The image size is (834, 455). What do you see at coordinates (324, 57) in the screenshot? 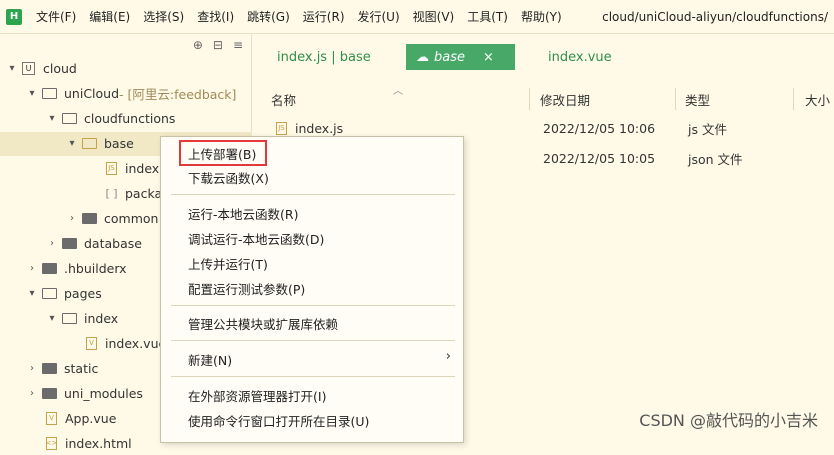
I see `tab-index-js-base: index.js | base` at bounding box center [324, 57].